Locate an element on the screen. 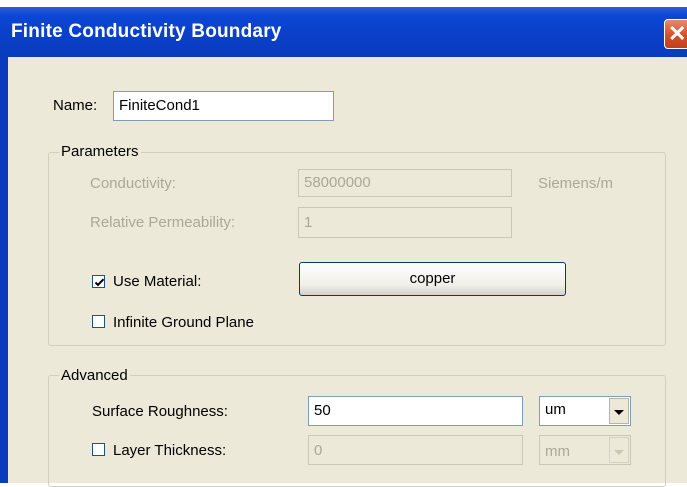  permeability-input: 1 is located at coordinates (405, 222).